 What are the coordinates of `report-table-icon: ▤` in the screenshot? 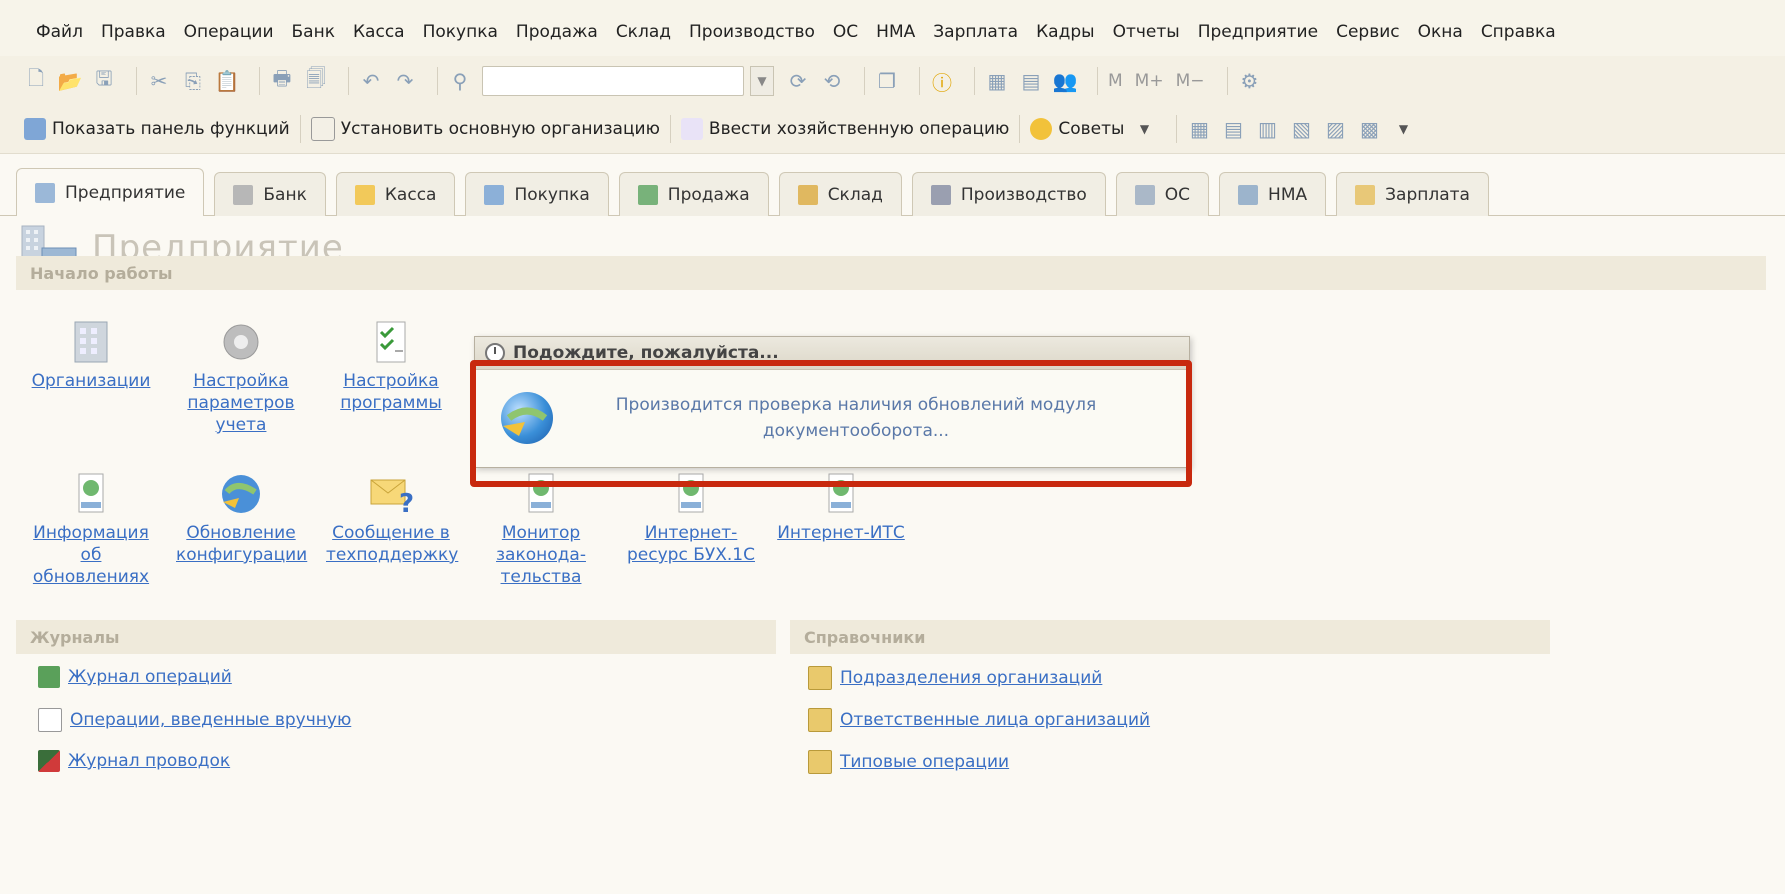 It's located at (1233, 129).